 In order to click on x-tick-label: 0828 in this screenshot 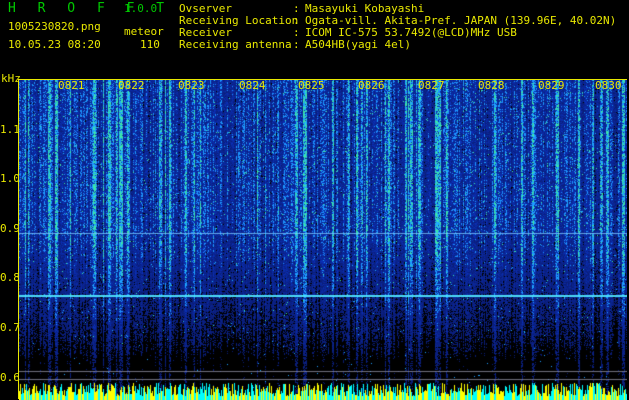, I will do `click(491, 85)`.